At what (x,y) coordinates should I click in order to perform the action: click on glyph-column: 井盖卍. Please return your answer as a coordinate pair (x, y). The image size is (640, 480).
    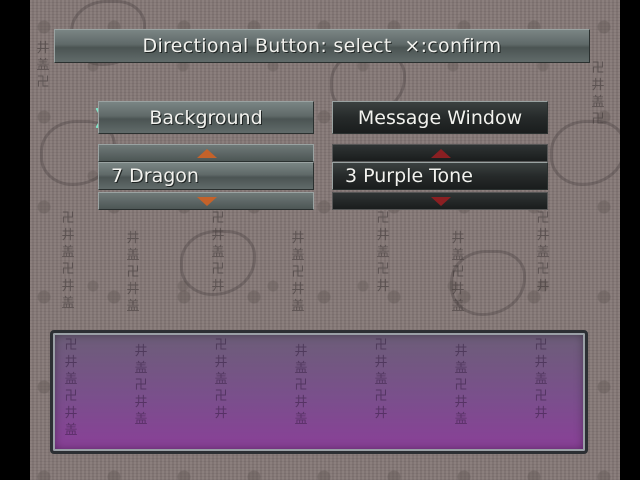
    Looking at the image, I should click on (43, 65).